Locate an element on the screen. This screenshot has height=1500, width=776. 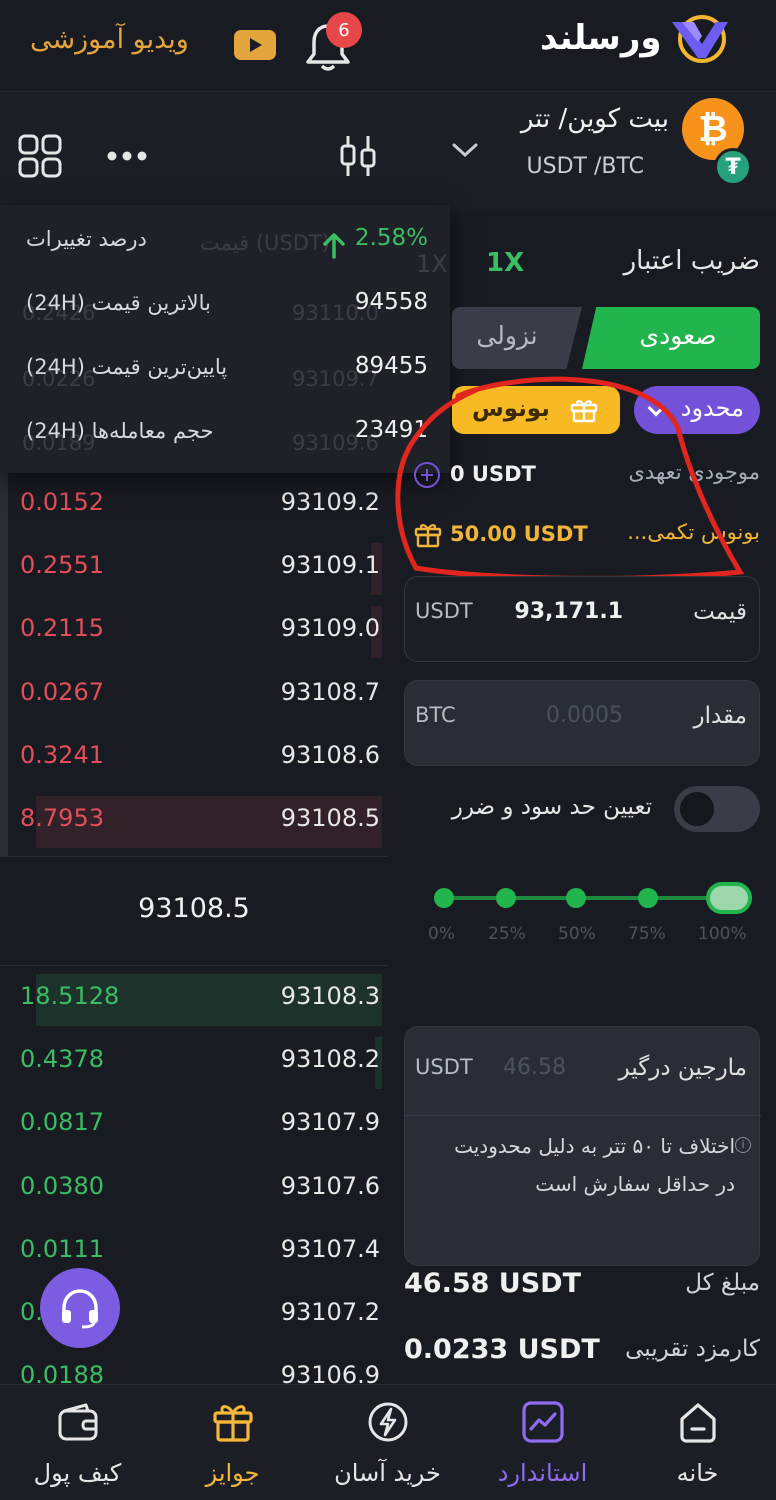
row-amount: 8.7953 is located at coordinates (62, 818).